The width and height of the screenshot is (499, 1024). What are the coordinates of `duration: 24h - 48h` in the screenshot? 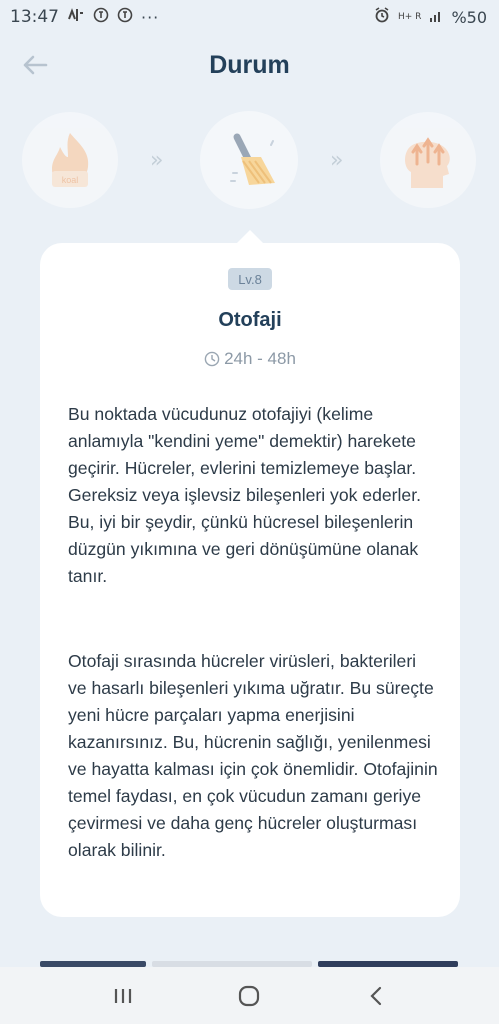 It's located at (250, 359).